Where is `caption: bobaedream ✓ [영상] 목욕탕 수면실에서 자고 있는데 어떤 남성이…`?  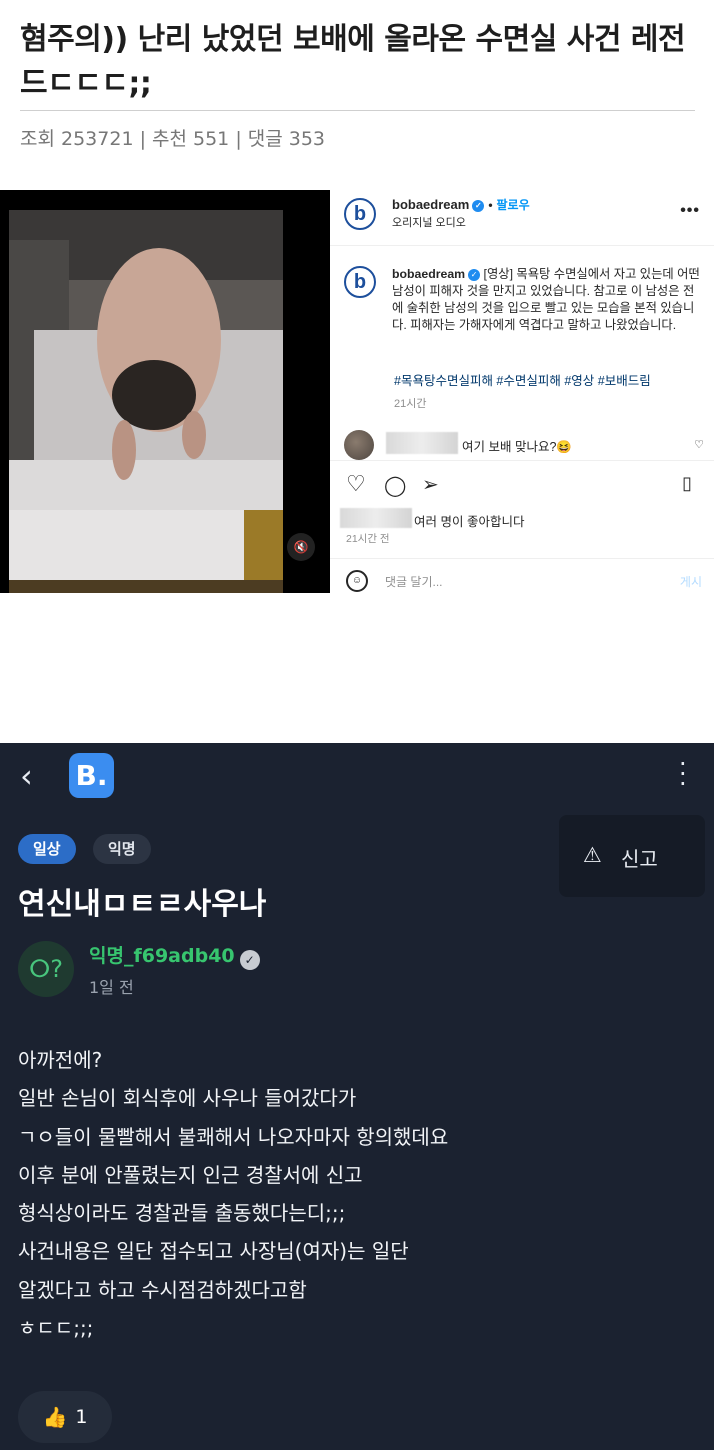 caption: bobaedream ✓ [영상] 목욕탕 수면실에서 자고 있는데 어떤 남성이… is located at coordinates (548, 300).